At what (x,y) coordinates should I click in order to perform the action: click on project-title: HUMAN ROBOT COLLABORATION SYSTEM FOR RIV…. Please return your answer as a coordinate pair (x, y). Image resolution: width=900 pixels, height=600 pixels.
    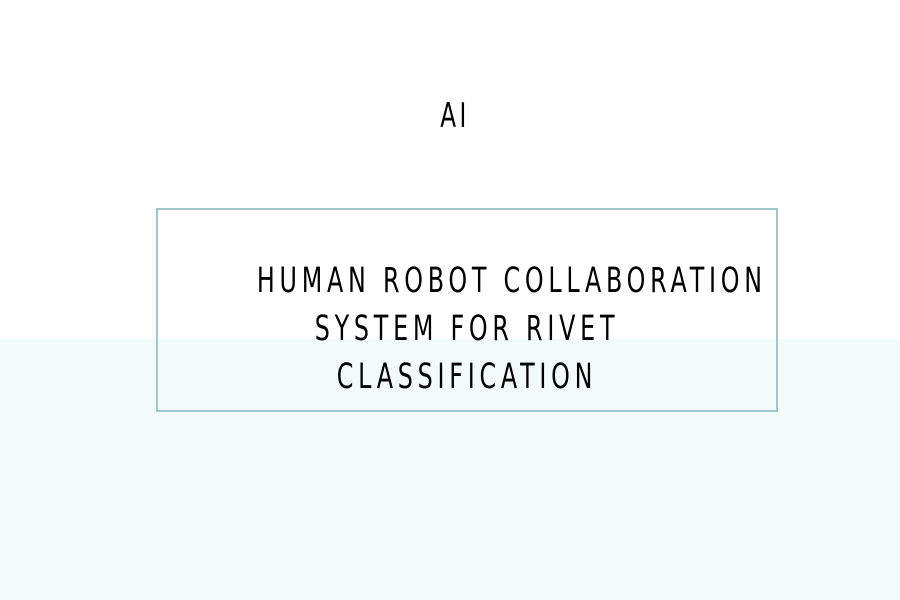
    Looking at the image, I should click on (511, 329).